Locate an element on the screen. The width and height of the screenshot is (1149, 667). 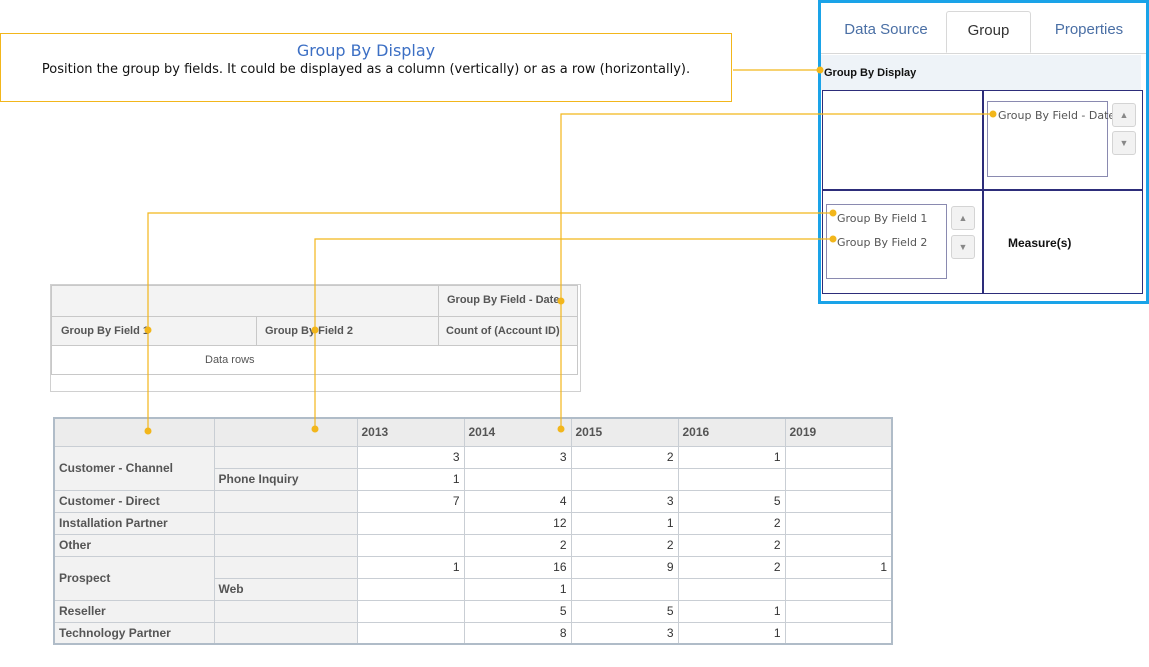
measures-cell: Measure(s) is located at coordinates (1063, 242).